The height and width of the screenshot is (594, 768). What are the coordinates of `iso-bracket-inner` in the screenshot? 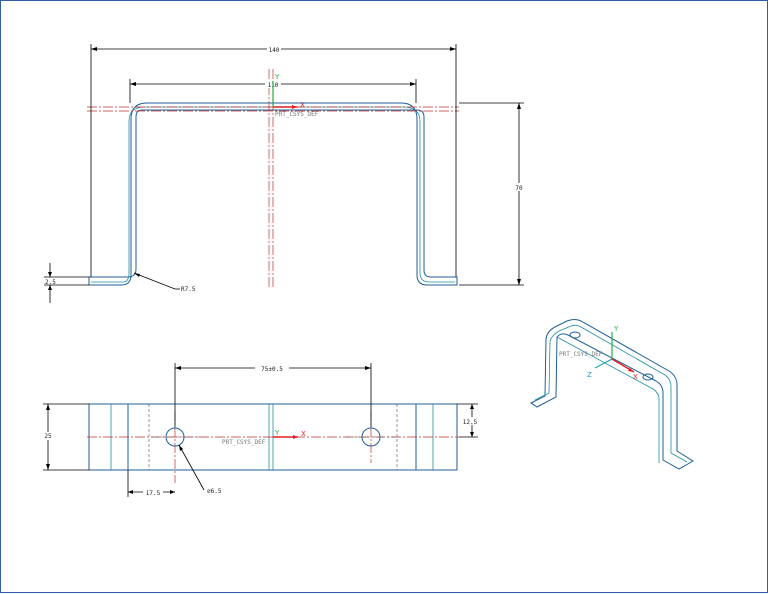 It's located at (611, 393).